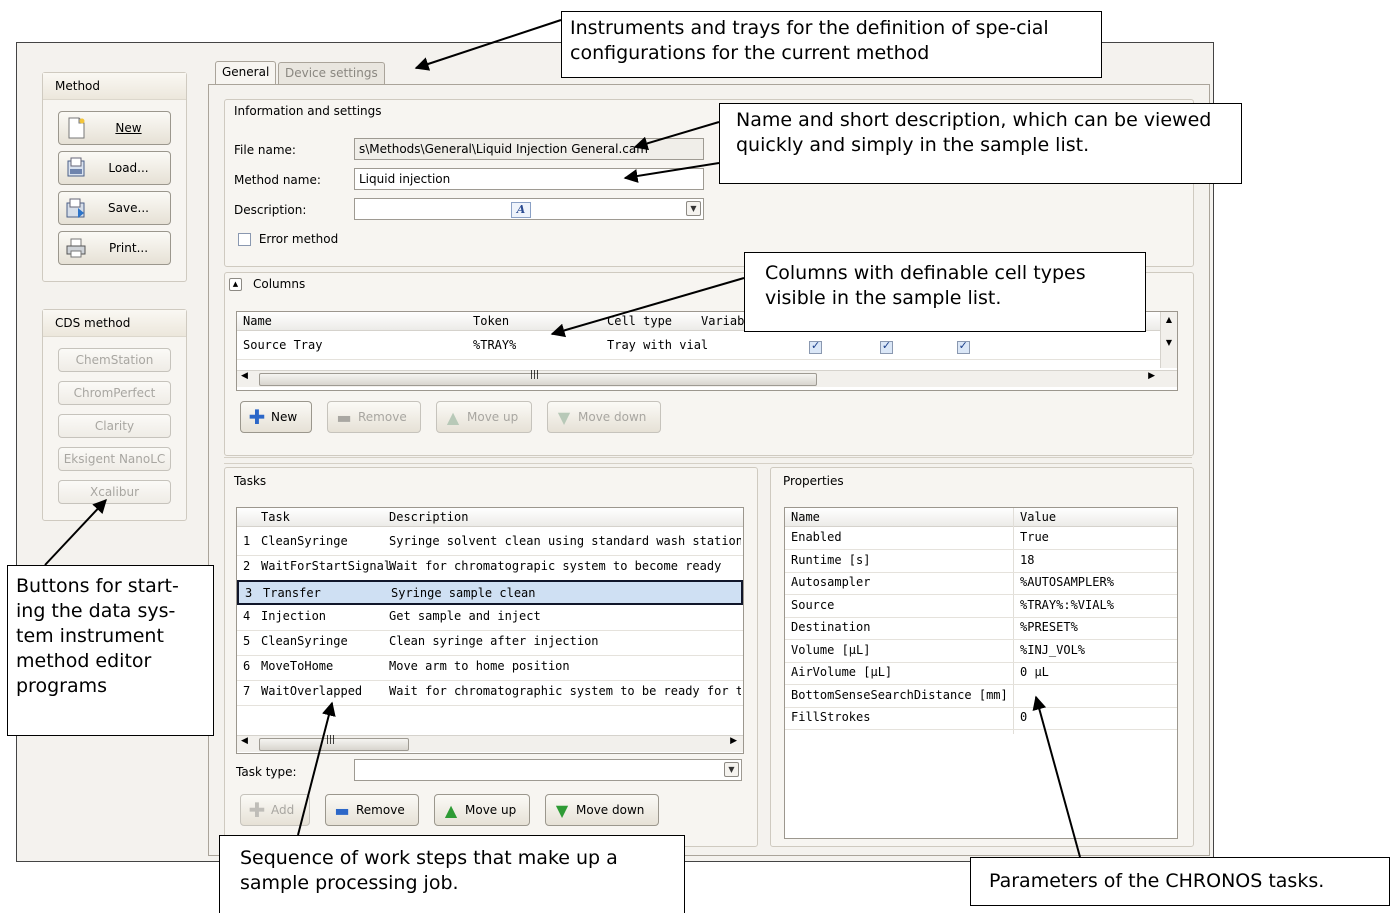  What do you see at coordinates (316, 768) in the screenshot?
I see `arrow-to-tasks` at bounding box center [316, 768].